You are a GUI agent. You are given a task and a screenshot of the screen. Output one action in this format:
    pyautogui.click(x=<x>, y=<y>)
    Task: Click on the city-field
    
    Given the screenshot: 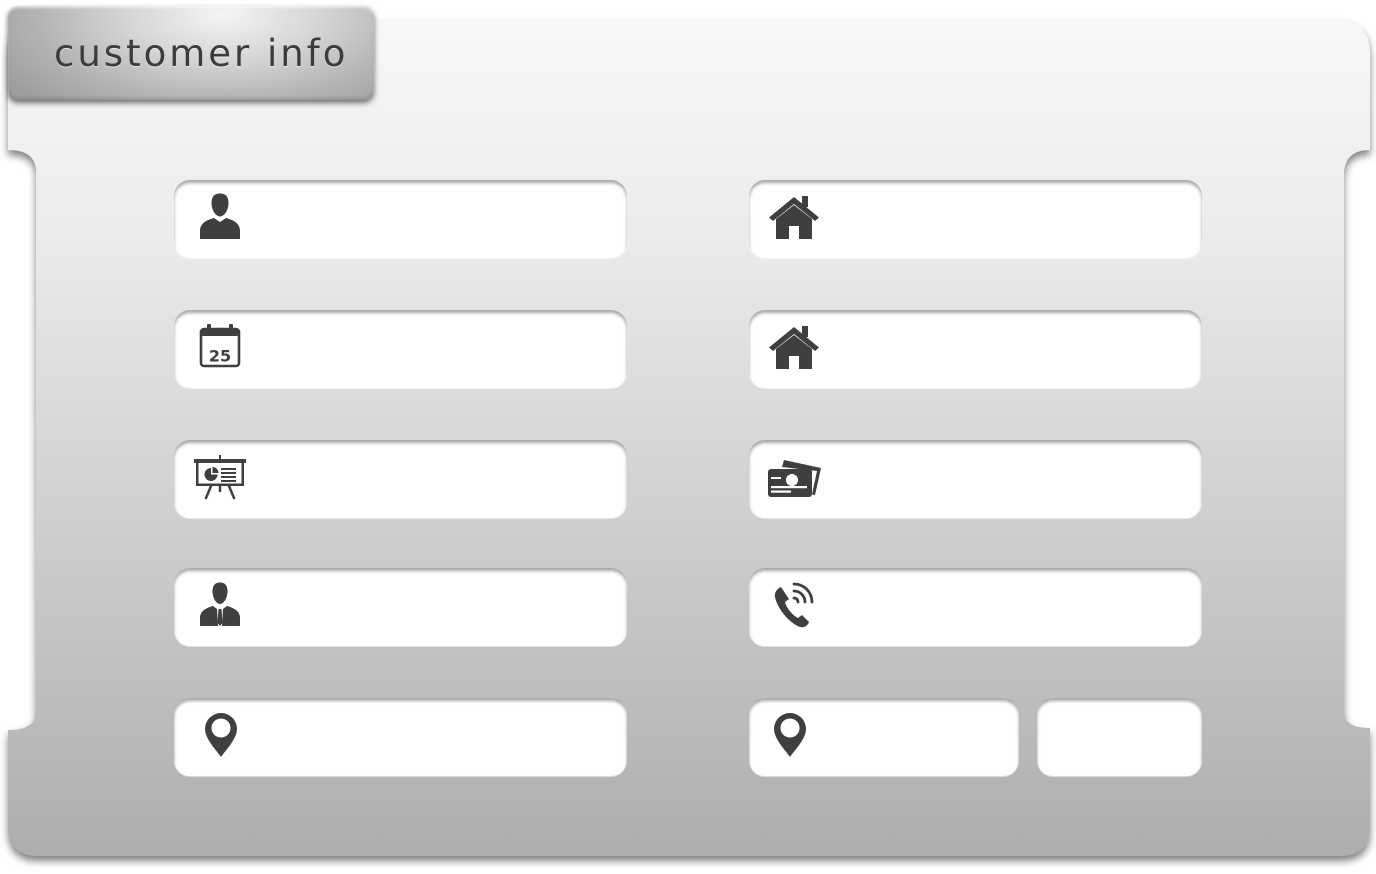 What is the action you would take?
    pyautogui.click(x=884, y=737)
    